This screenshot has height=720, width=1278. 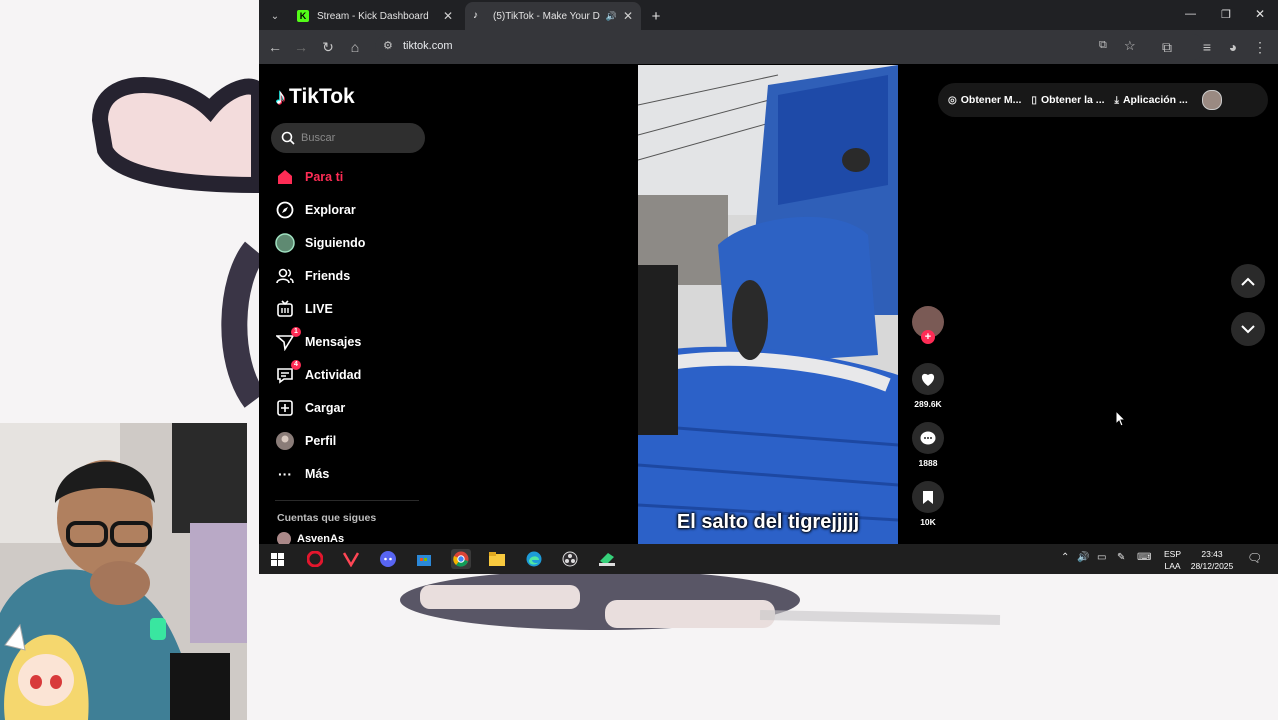 I want to click on tab-search-button: ⌄, so click(x=275, y=16).